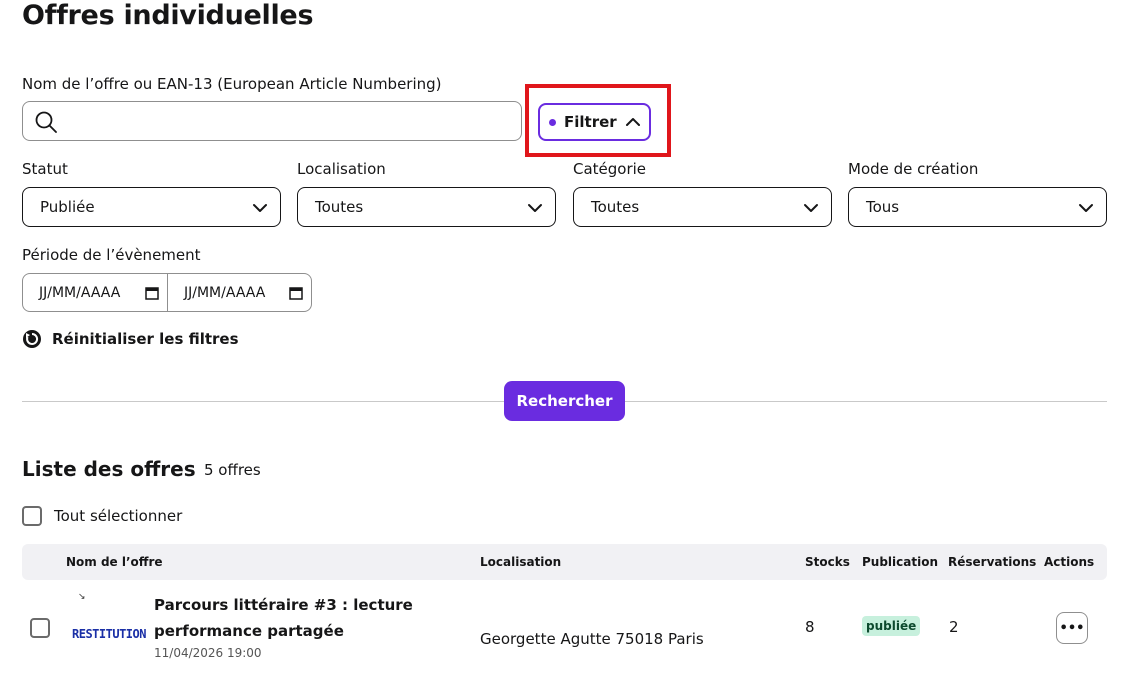 Image resolution: width=1126 pixels, height=676 pixels. What do you see at coordinates (208, 653) in the screenshot?
I see `offer-date: 11/04/2026 19:00` at bounding box center [208, 653].